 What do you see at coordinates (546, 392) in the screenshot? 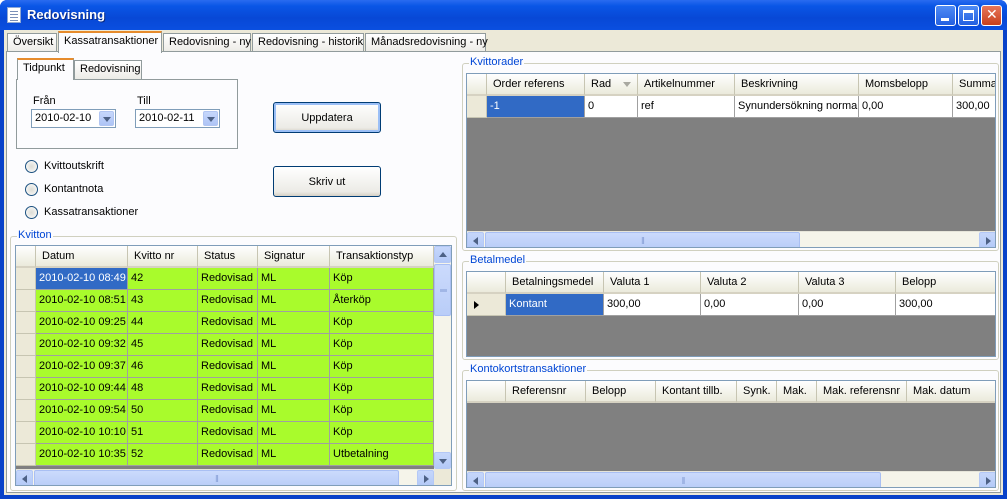
I see `column-header-referensnr: Referensnr` at bounding box center [546, 392].